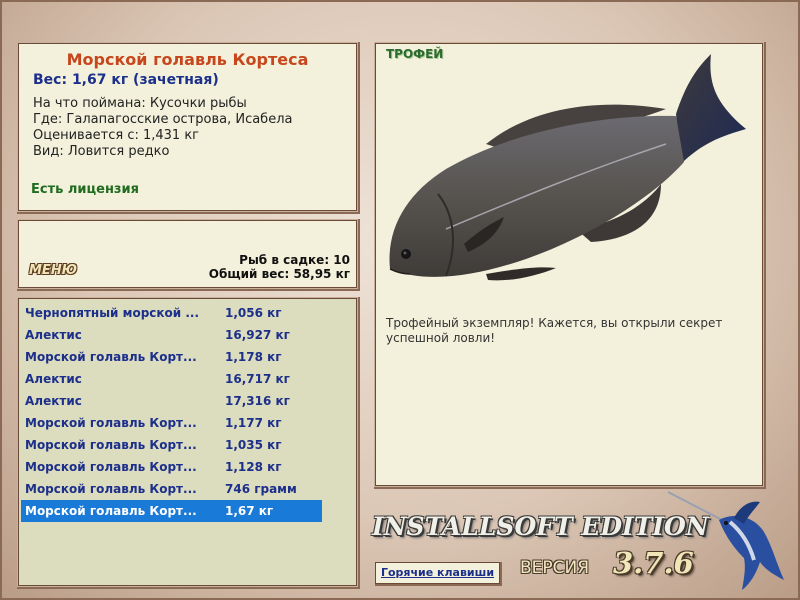  I want to click on list-item: Алектис 16,717 кг, so click(171, 379).